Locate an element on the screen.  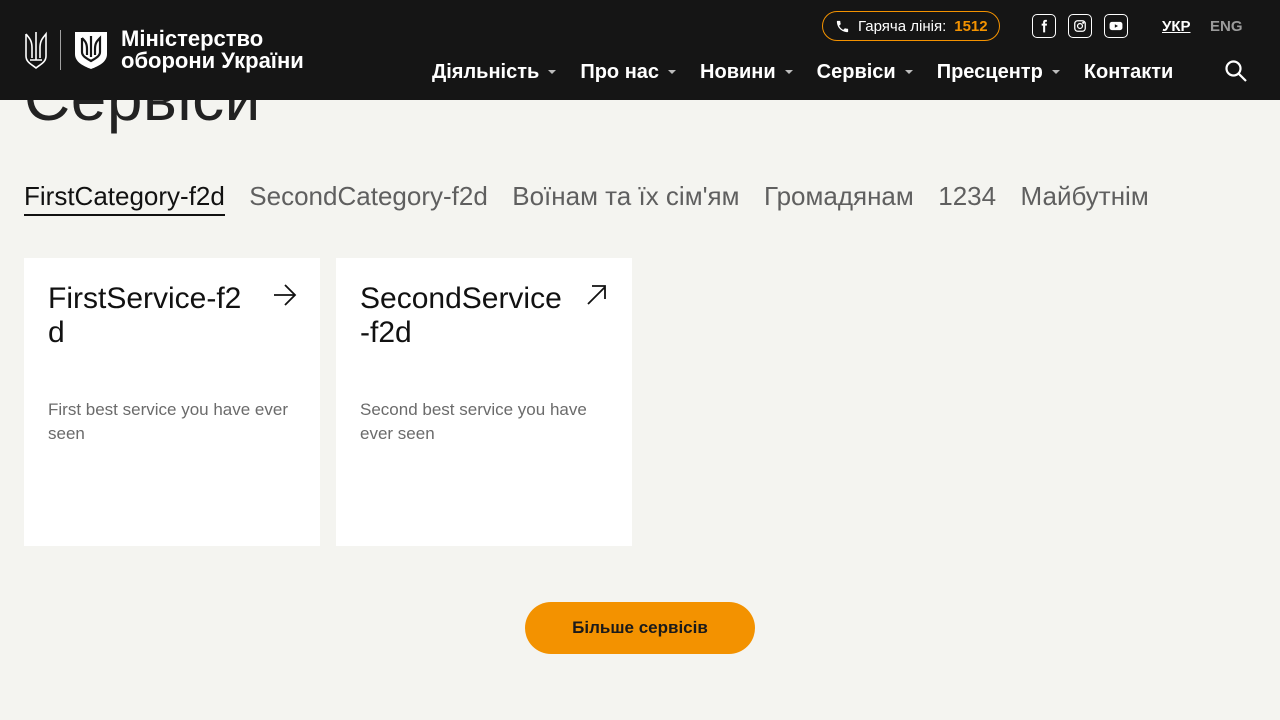
more-services-button: Більше сервісів is located at coordinates (640, 628).